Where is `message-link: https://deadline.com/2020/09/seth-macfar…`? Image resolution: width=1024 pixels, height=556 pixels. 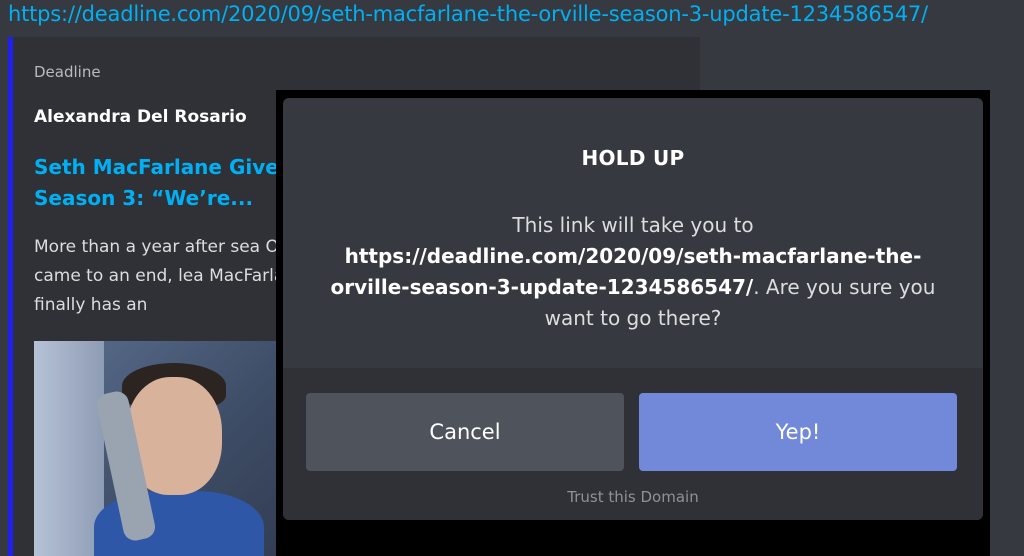 message-link: https://deadline.com/2020/09/seth-macfar… is located at coordinates (468, 14).